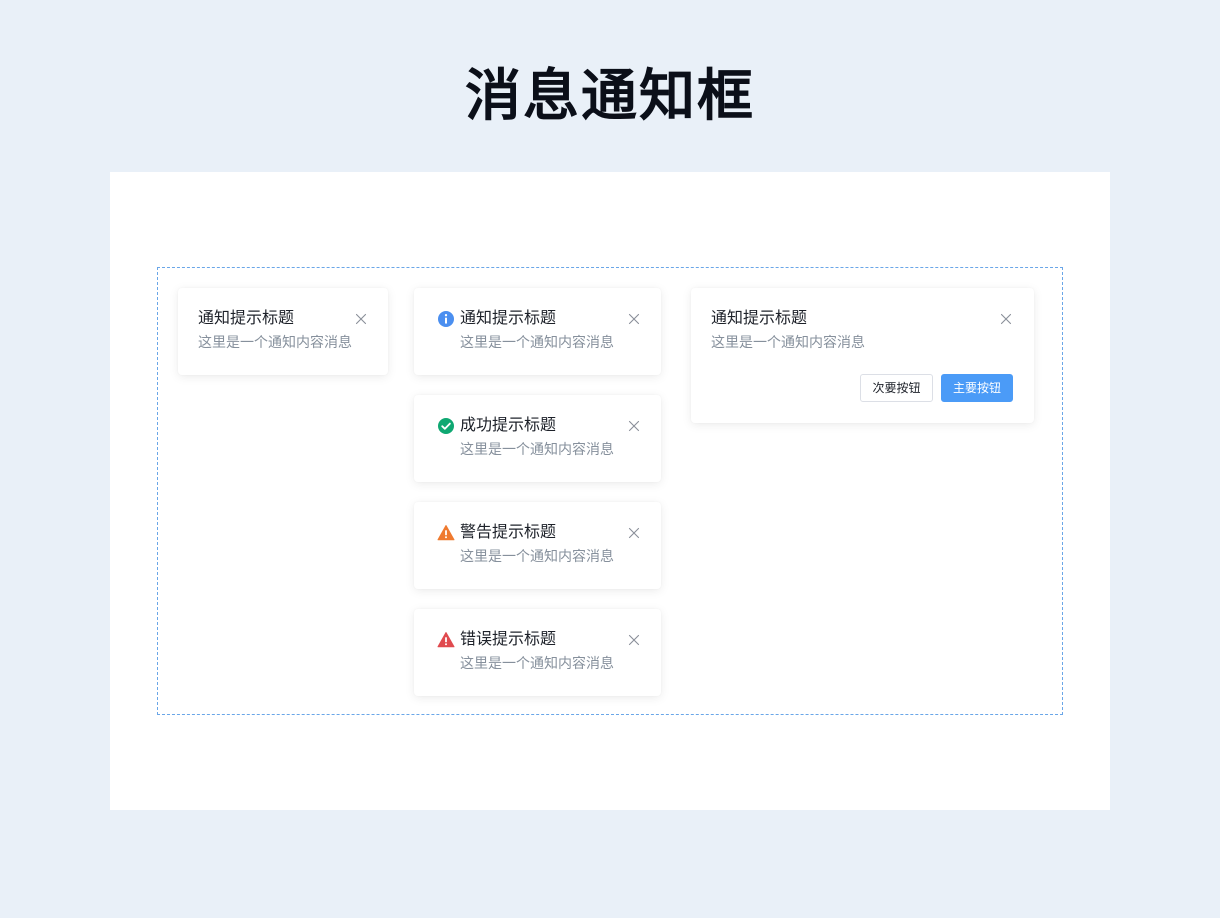 The width and height of the screenshot is (1220, 918). I want to click on primary-button: 主要按钮, so click(977, 388).